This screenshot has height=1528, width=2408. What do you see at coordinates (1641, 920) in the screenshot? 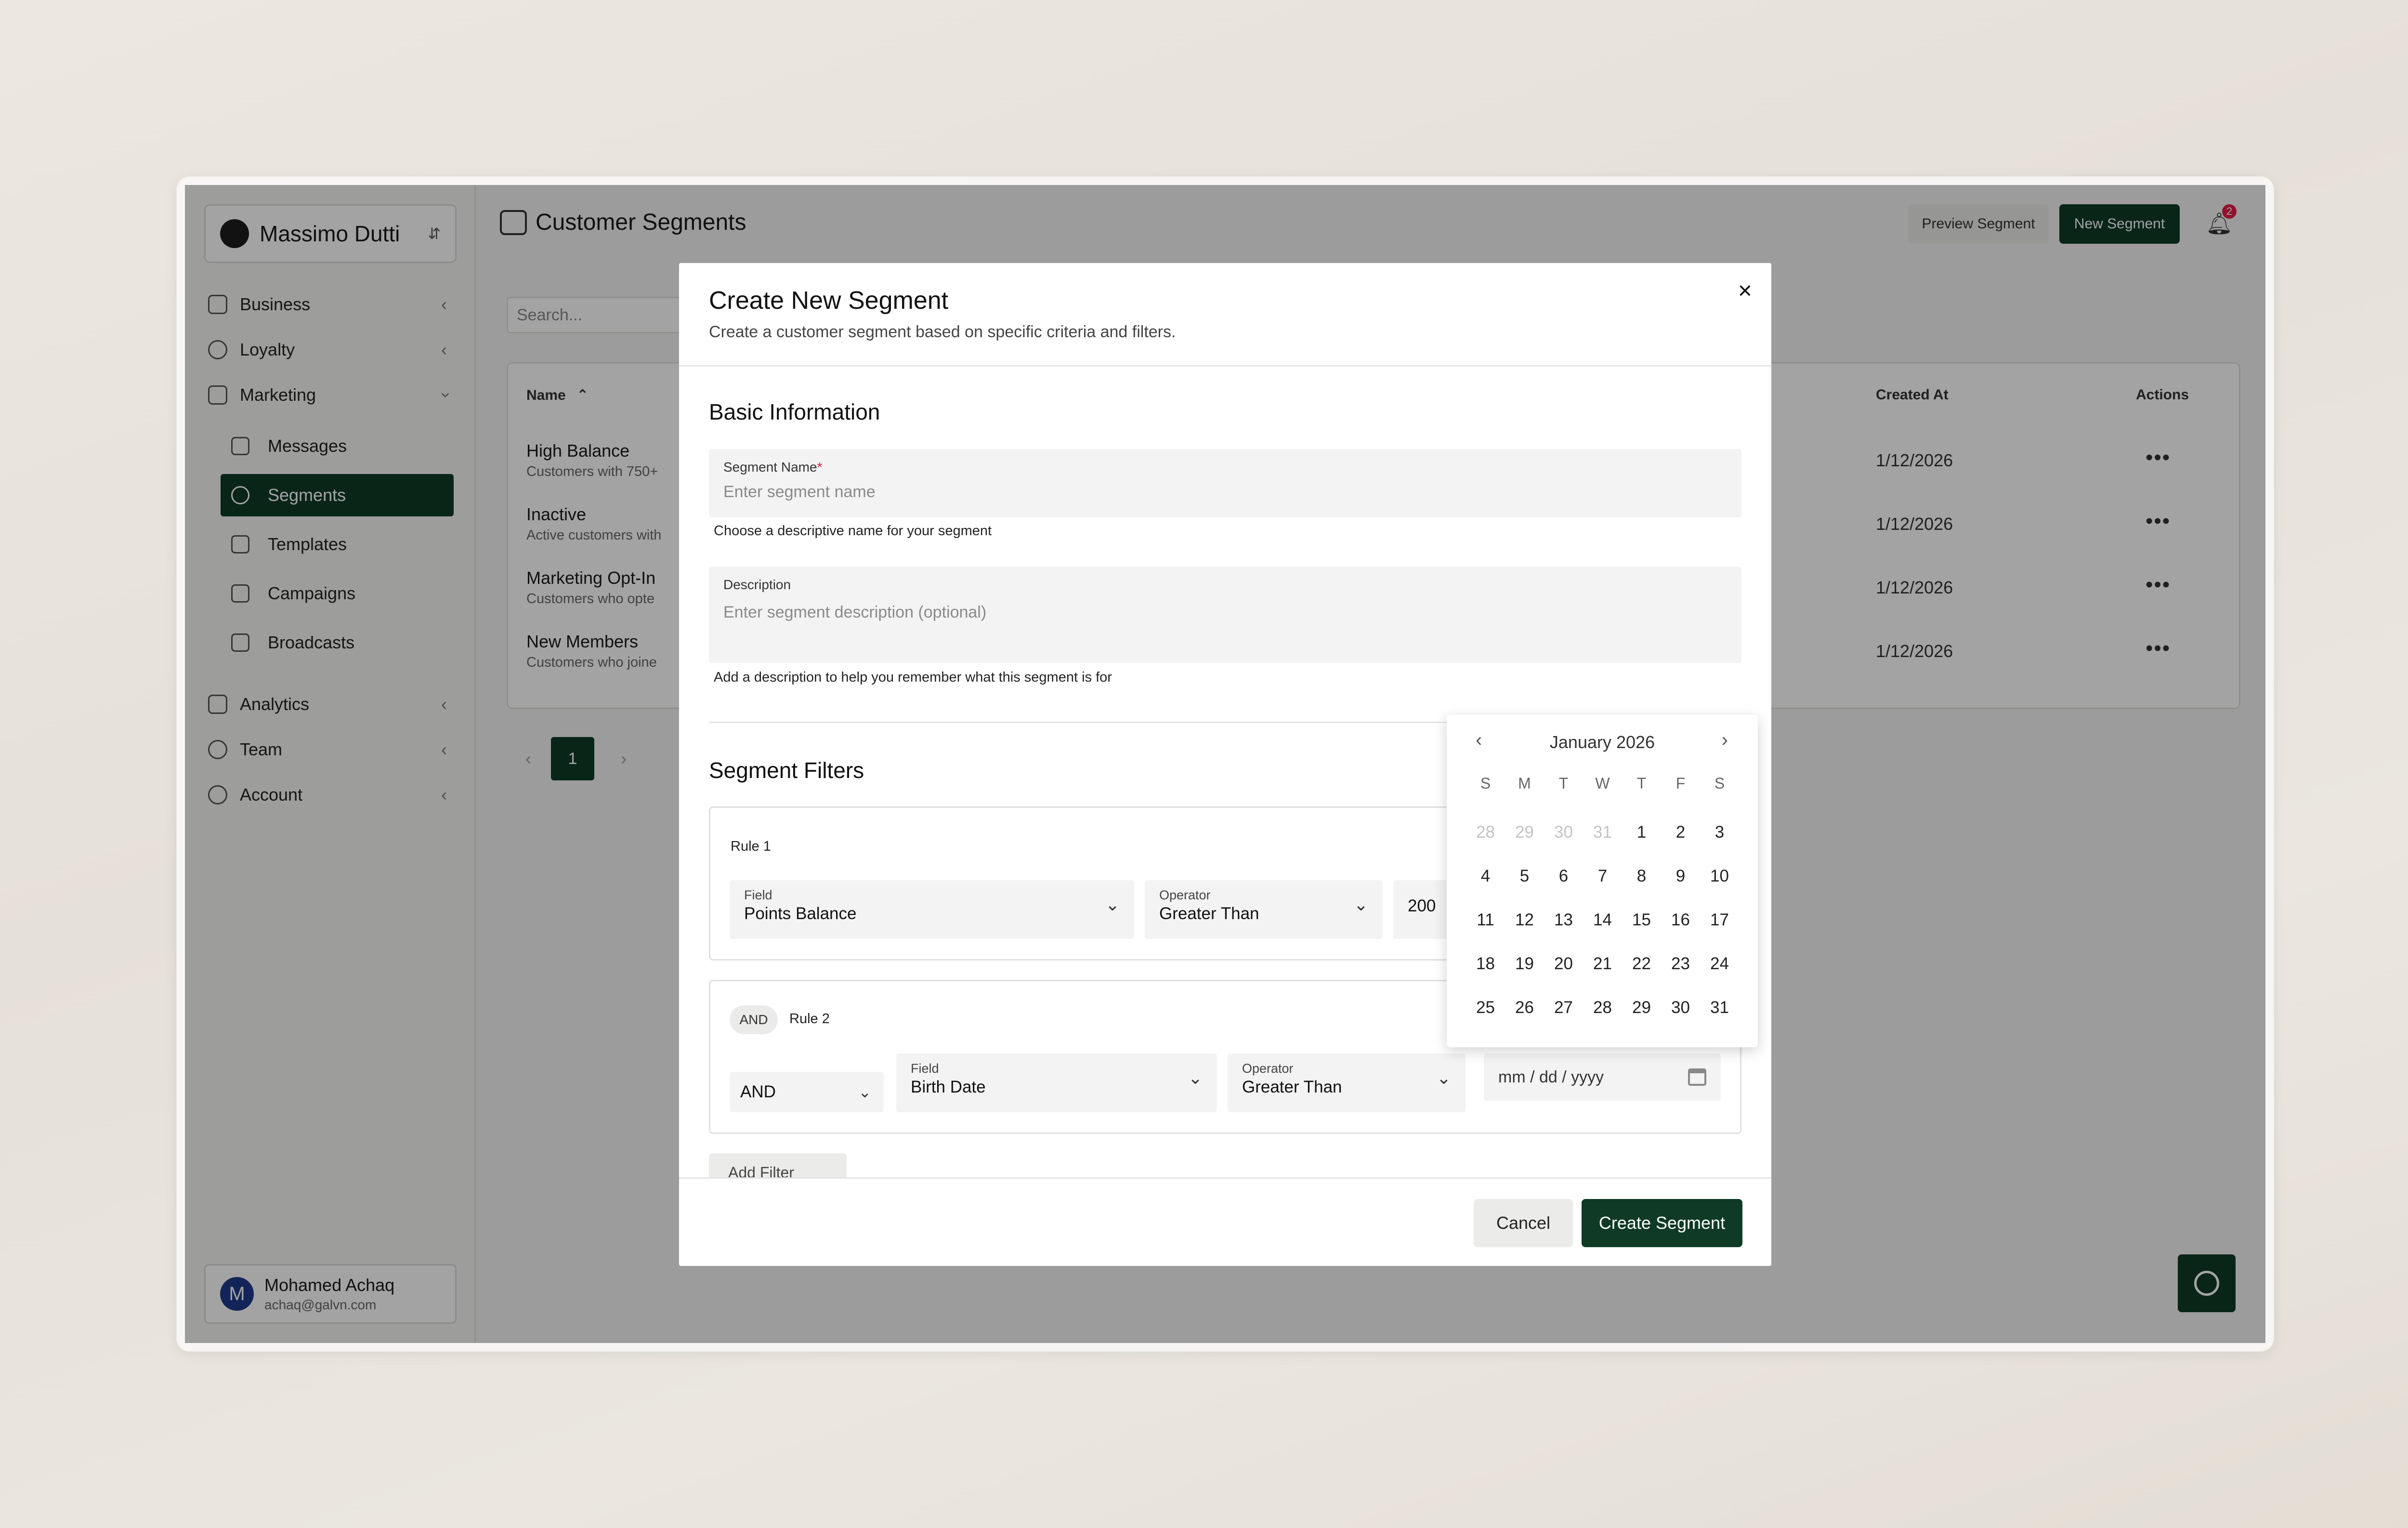
I see `calendar-day: 15` at bounding box center [1641, 920].